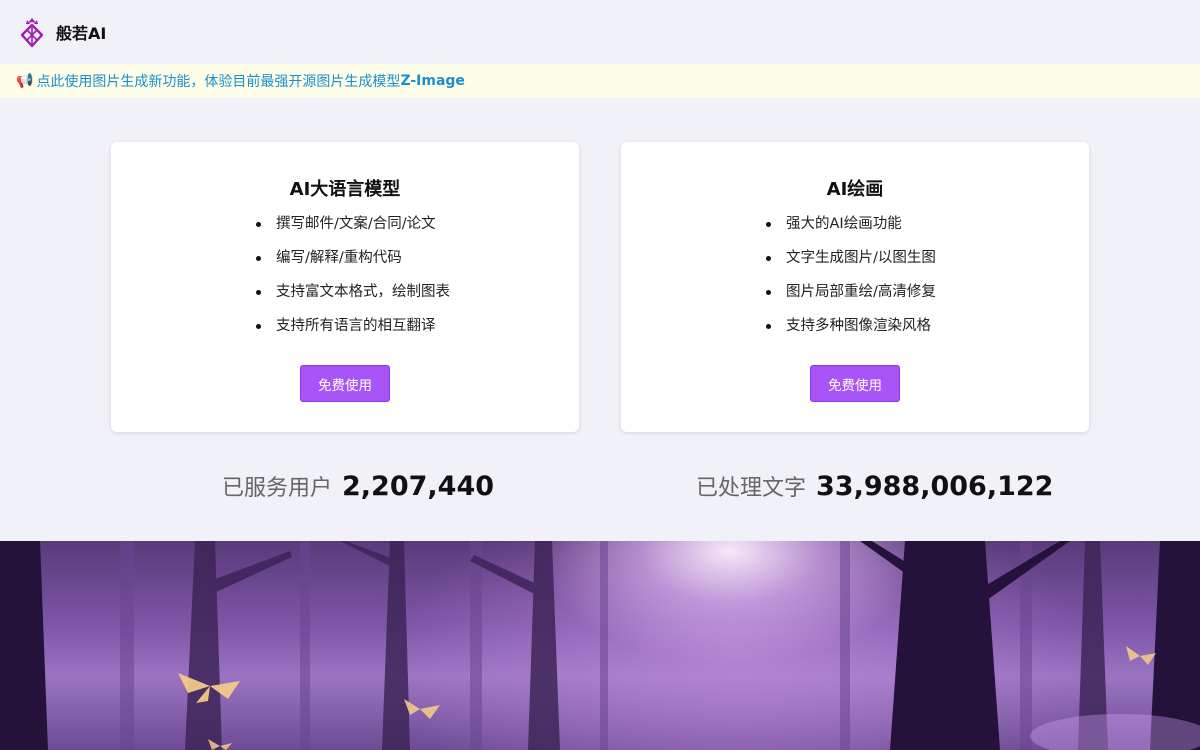 The height and width of the screenshot is (750, 1200). What do you see at coordinates (353, 265) in the screenshot?
I see `list-item: 编写/解释/重构代码` at bounding box center [353, 265].